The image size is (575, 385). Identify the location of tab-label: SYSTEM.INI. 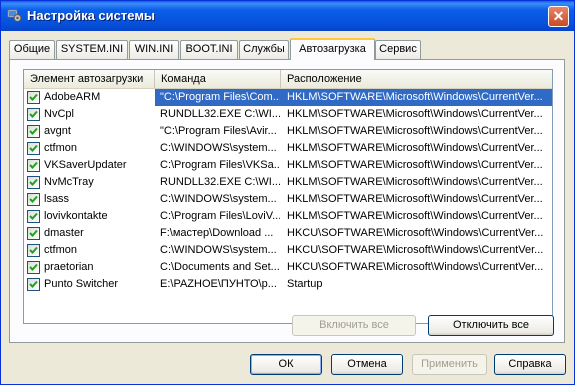
(92, 49).